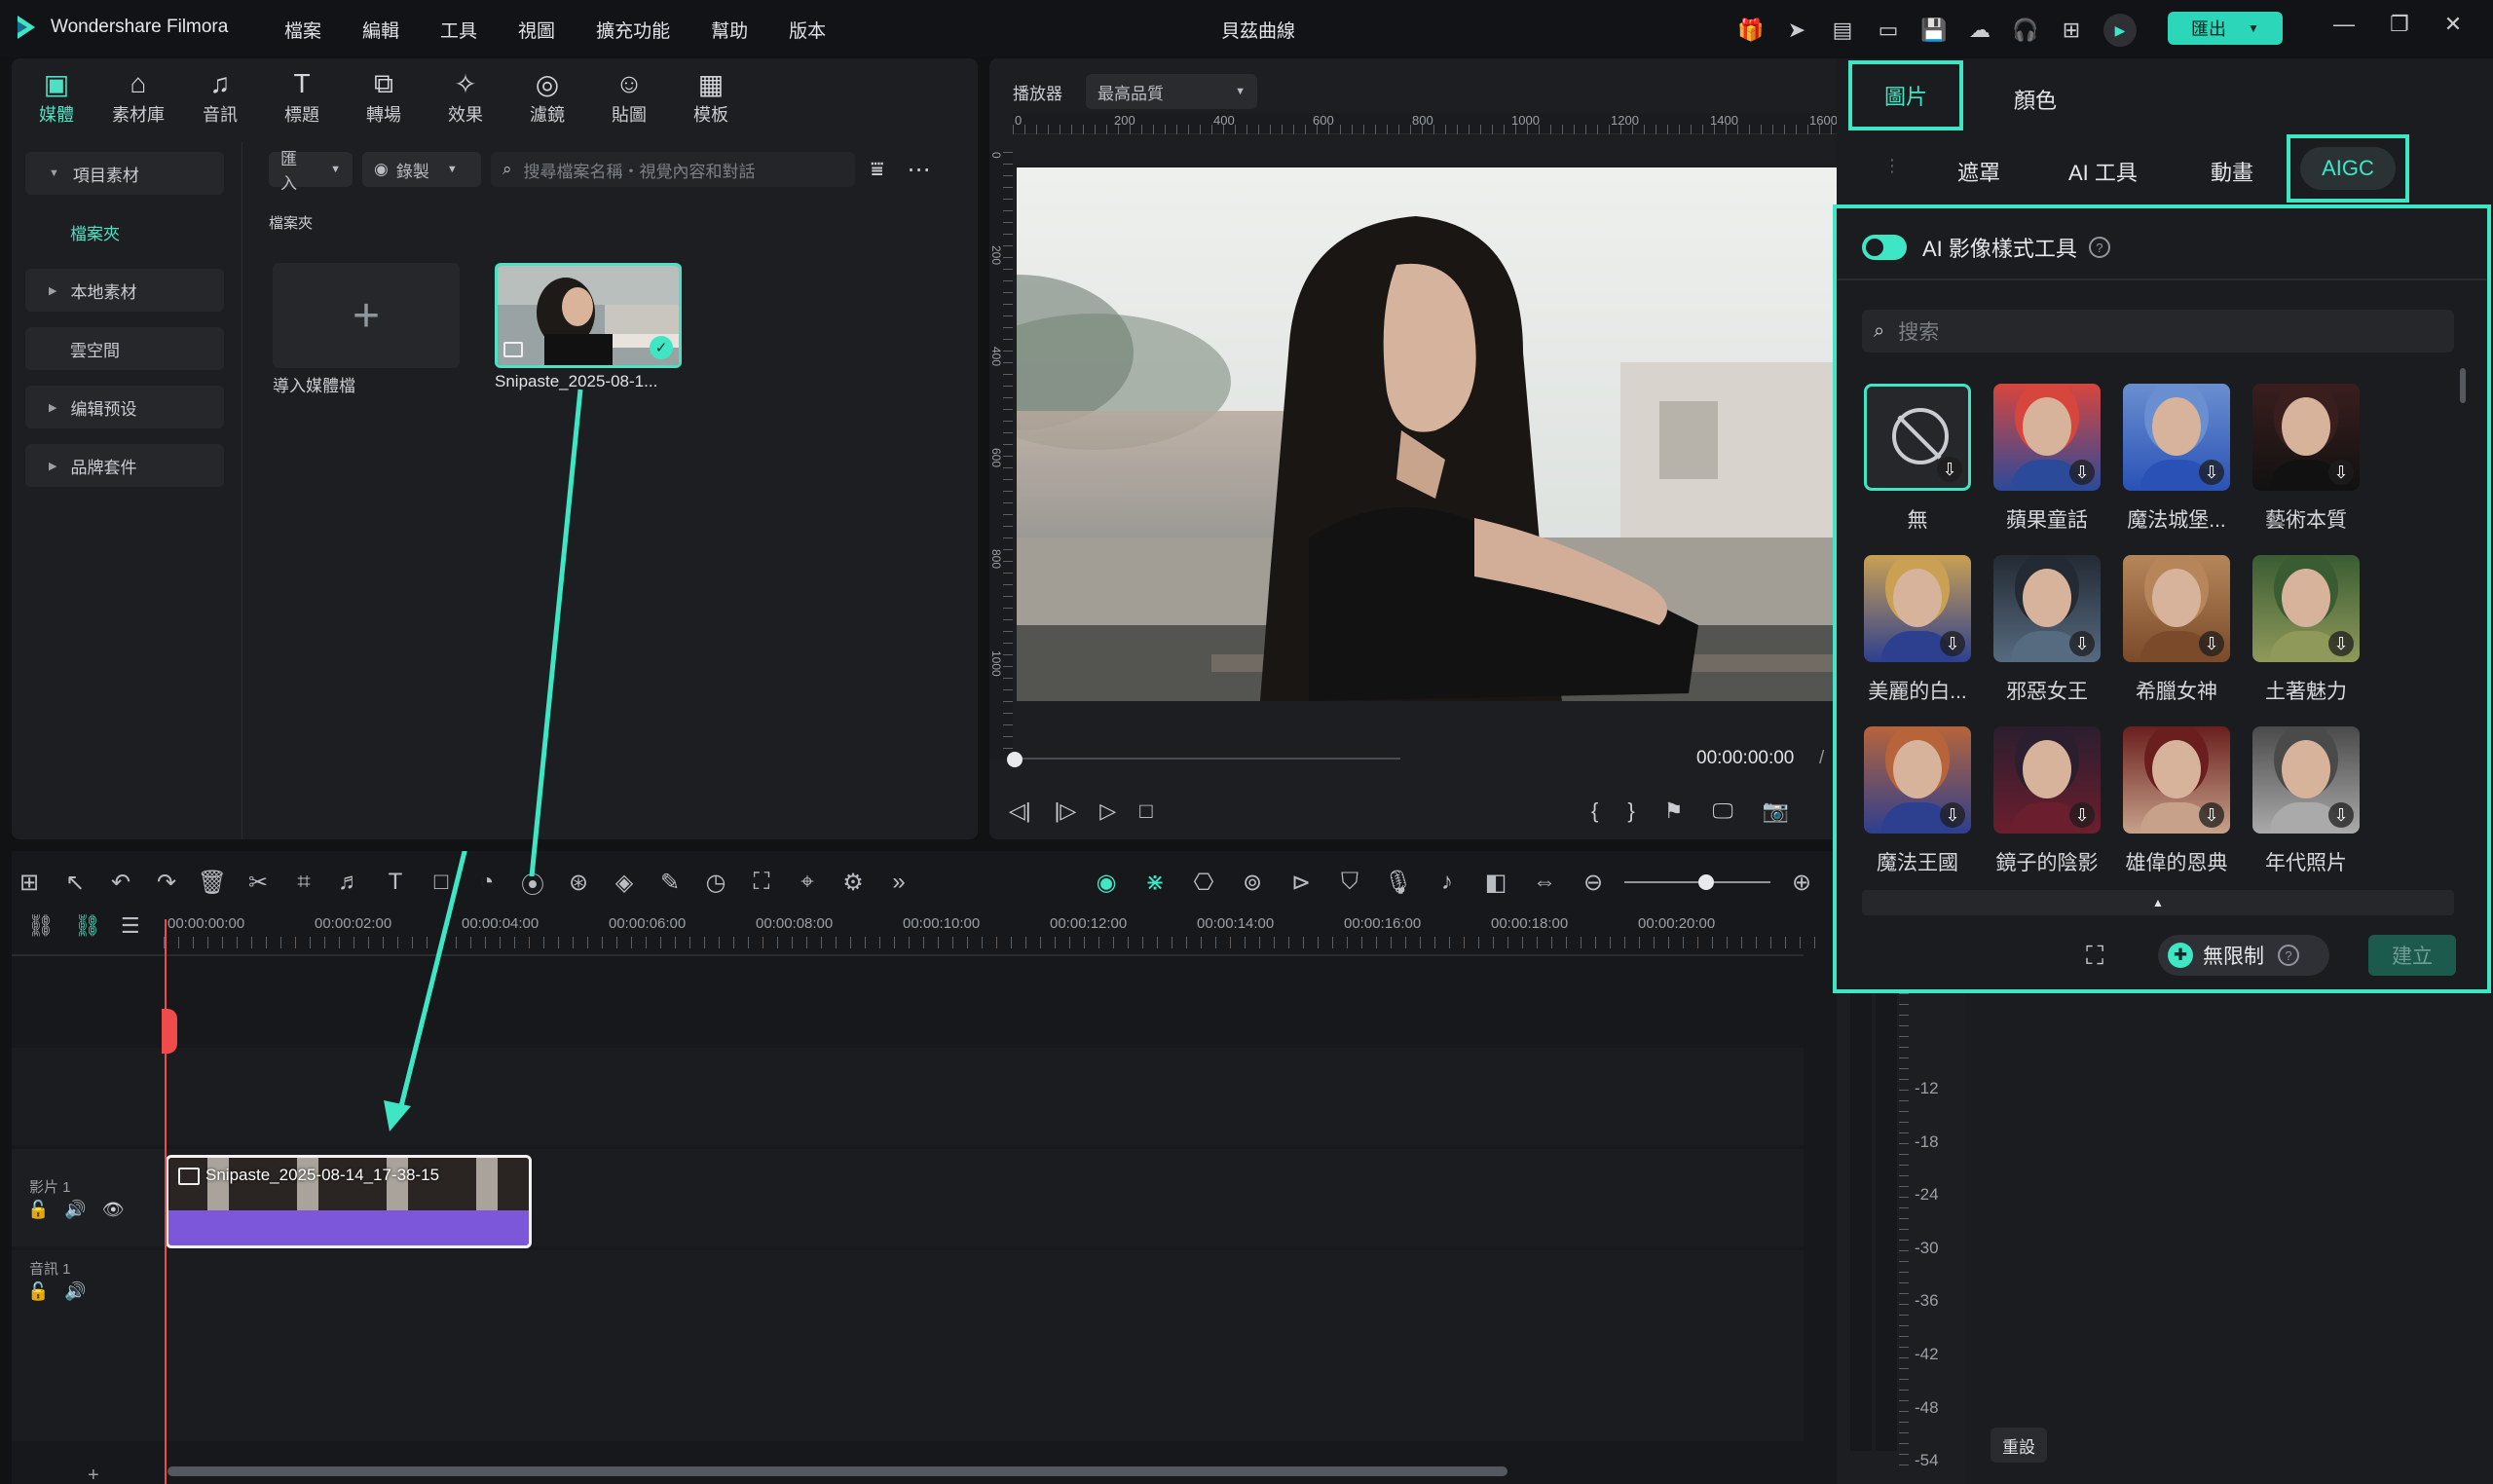 The height and width of the screenshot is (1484, 2493). Describe the element at coordinates (1172, 91) in the screenshot. I see `quality-dropdown: 最高品質 ▼` at that location.